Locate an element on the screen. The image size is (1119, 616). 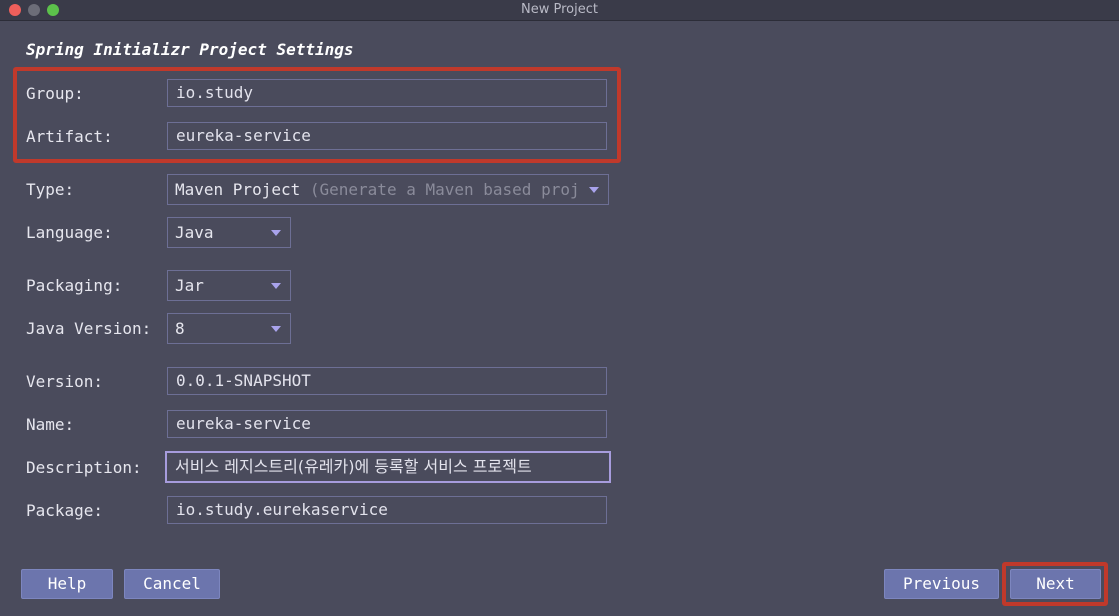
language-select: Java is located at coordinates (229, 232).